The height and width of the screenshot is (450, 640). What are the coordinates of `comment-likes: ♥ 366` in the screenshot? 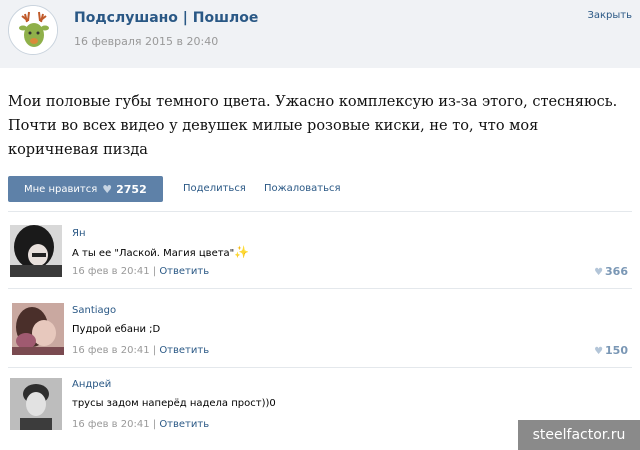 It's located at (611, 271).